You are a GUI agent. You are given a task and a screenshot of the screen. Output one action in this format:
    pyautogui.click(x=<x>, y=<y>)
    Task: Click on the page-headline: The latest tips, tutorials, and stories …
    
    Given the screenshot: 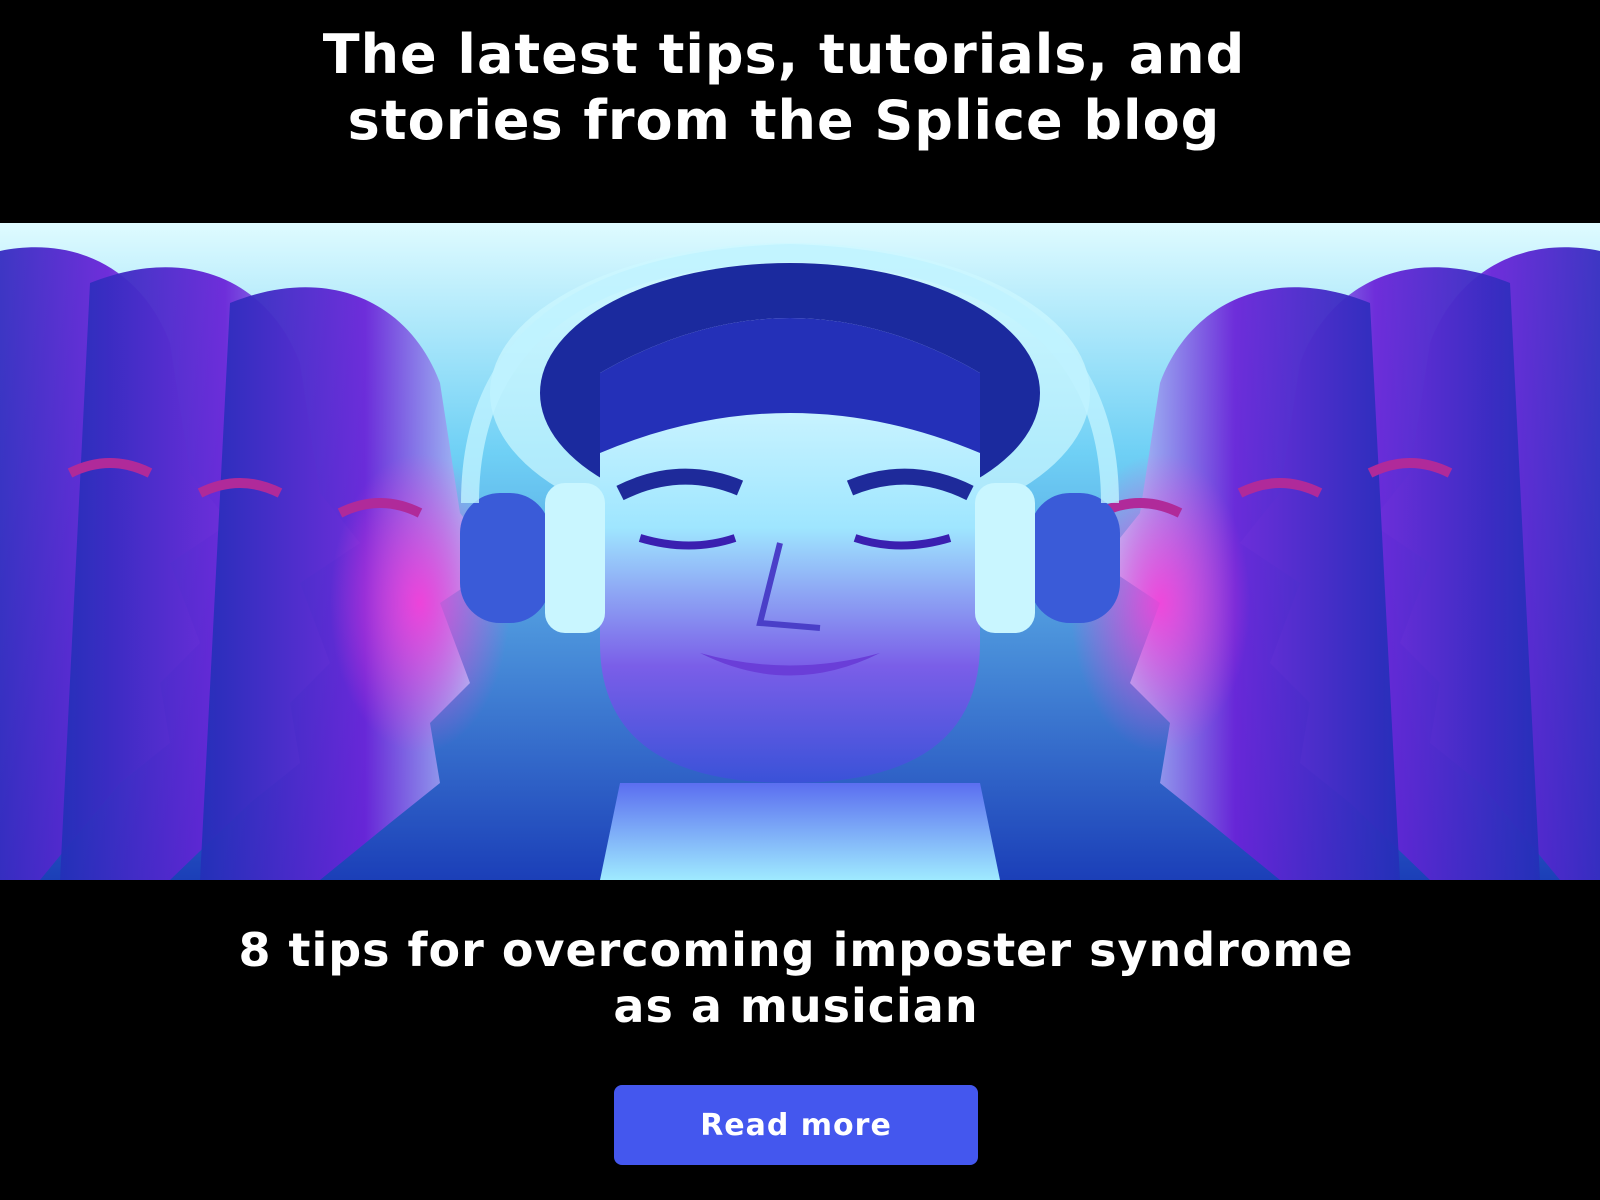 What is the action you would take?
    pyautogui.click(x=792, y=88)
    